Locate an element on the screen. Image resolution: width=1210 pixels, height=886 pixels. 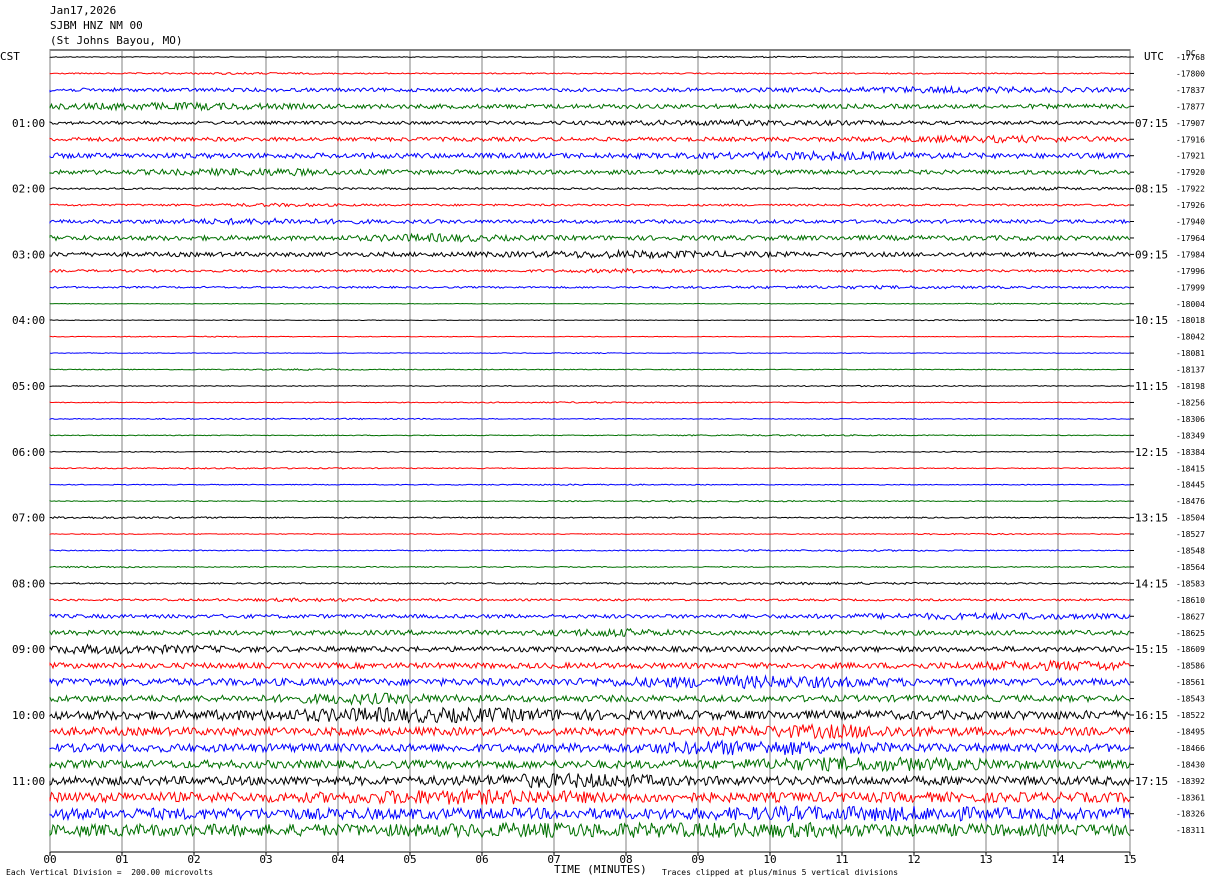
dc-offset-label: -18198 is located at coordinates (1190, 386).